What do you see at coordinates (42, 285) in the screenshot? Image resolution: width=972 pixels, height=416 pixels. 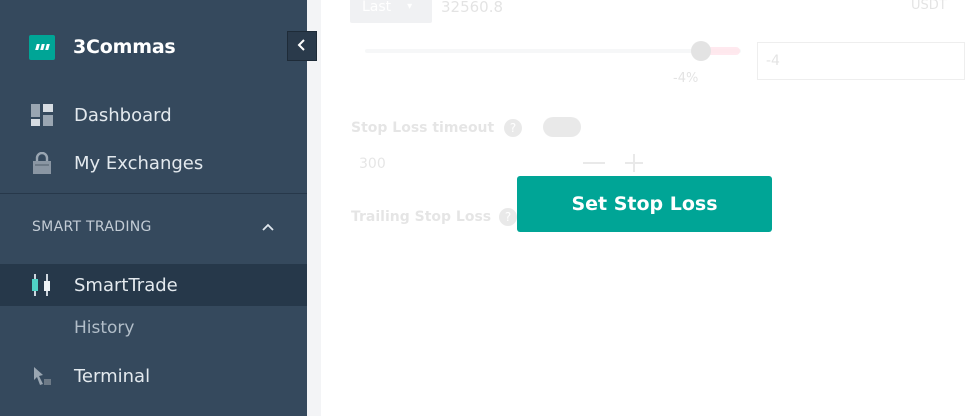 I see `smarttrade-icon` at bounding box center [42, 285].